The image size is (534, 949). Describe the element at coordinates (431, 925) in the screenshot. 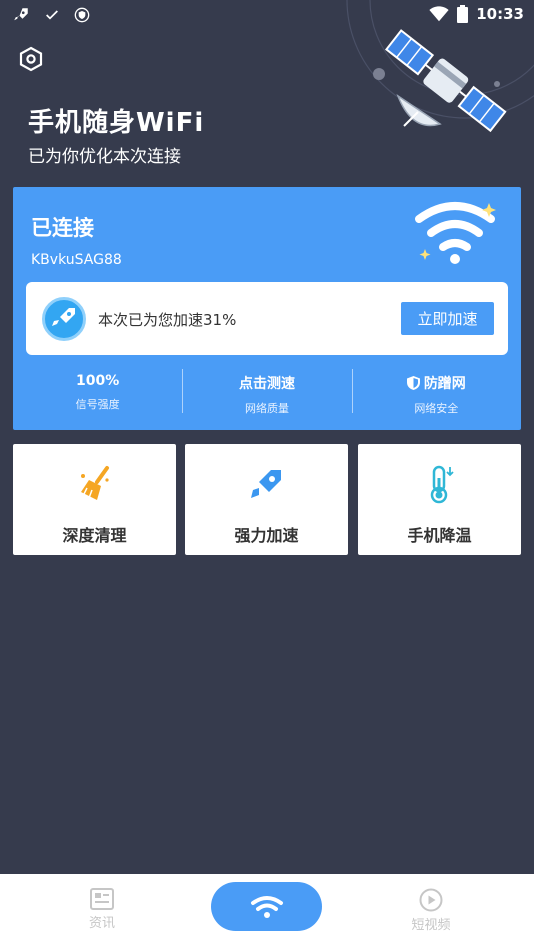

I see `nav-short-video-label: 短视频` at that location.